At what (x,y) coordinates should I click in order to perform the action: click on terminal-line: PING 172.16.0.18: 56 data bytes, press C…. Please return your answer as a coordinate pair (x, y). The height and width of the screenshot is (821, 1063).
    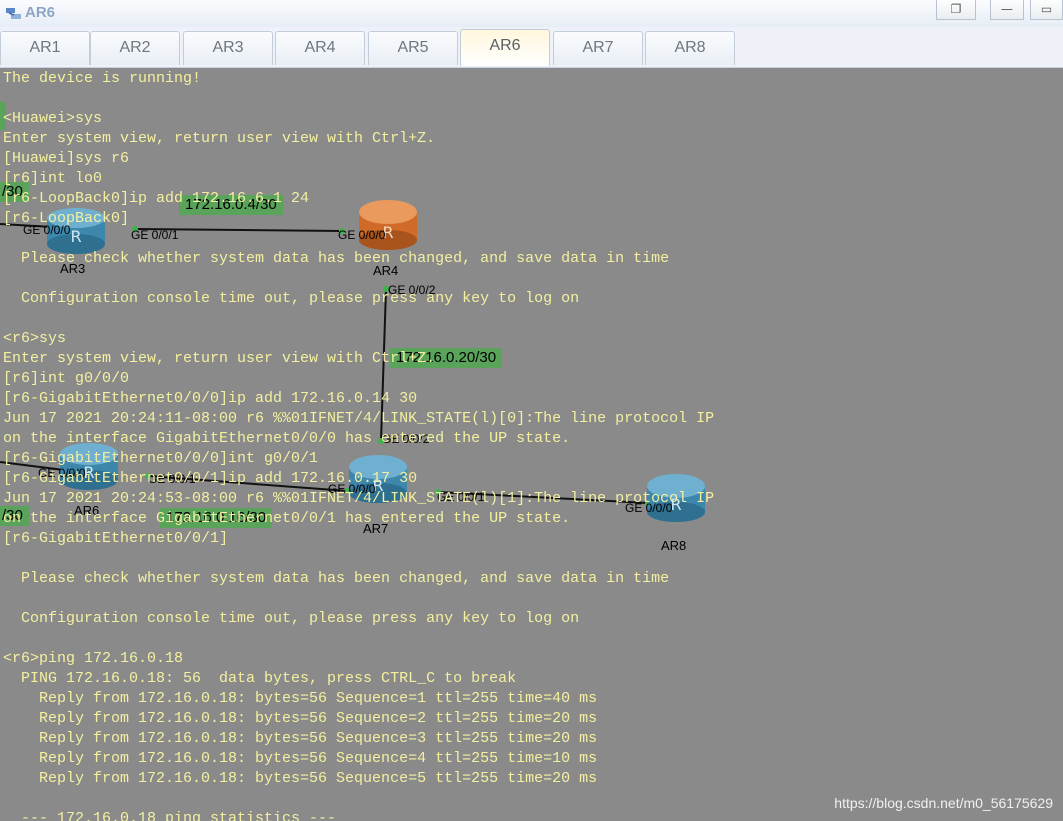
    Looking at the image, I should click on (260, 678).